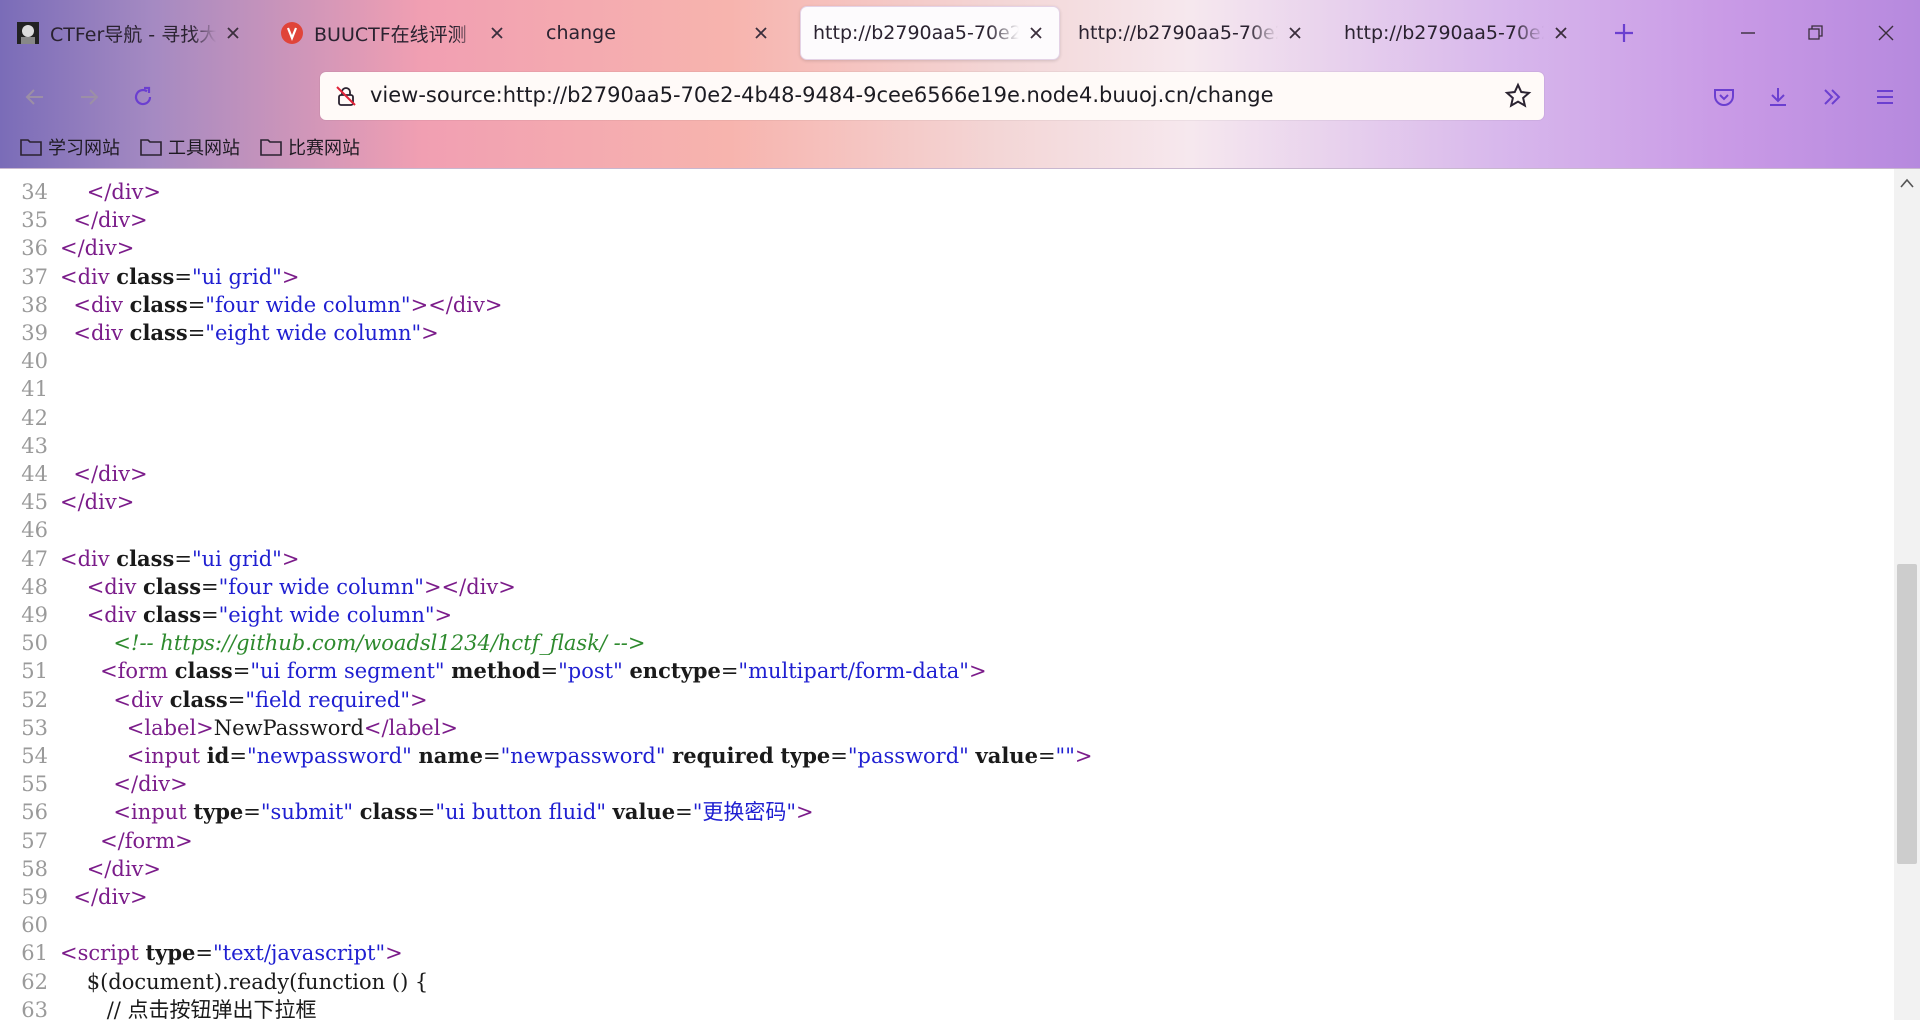 This screenshot has width=1920, height=1020. I want to click on token-val: "ui button fluid", so click(520, 812).